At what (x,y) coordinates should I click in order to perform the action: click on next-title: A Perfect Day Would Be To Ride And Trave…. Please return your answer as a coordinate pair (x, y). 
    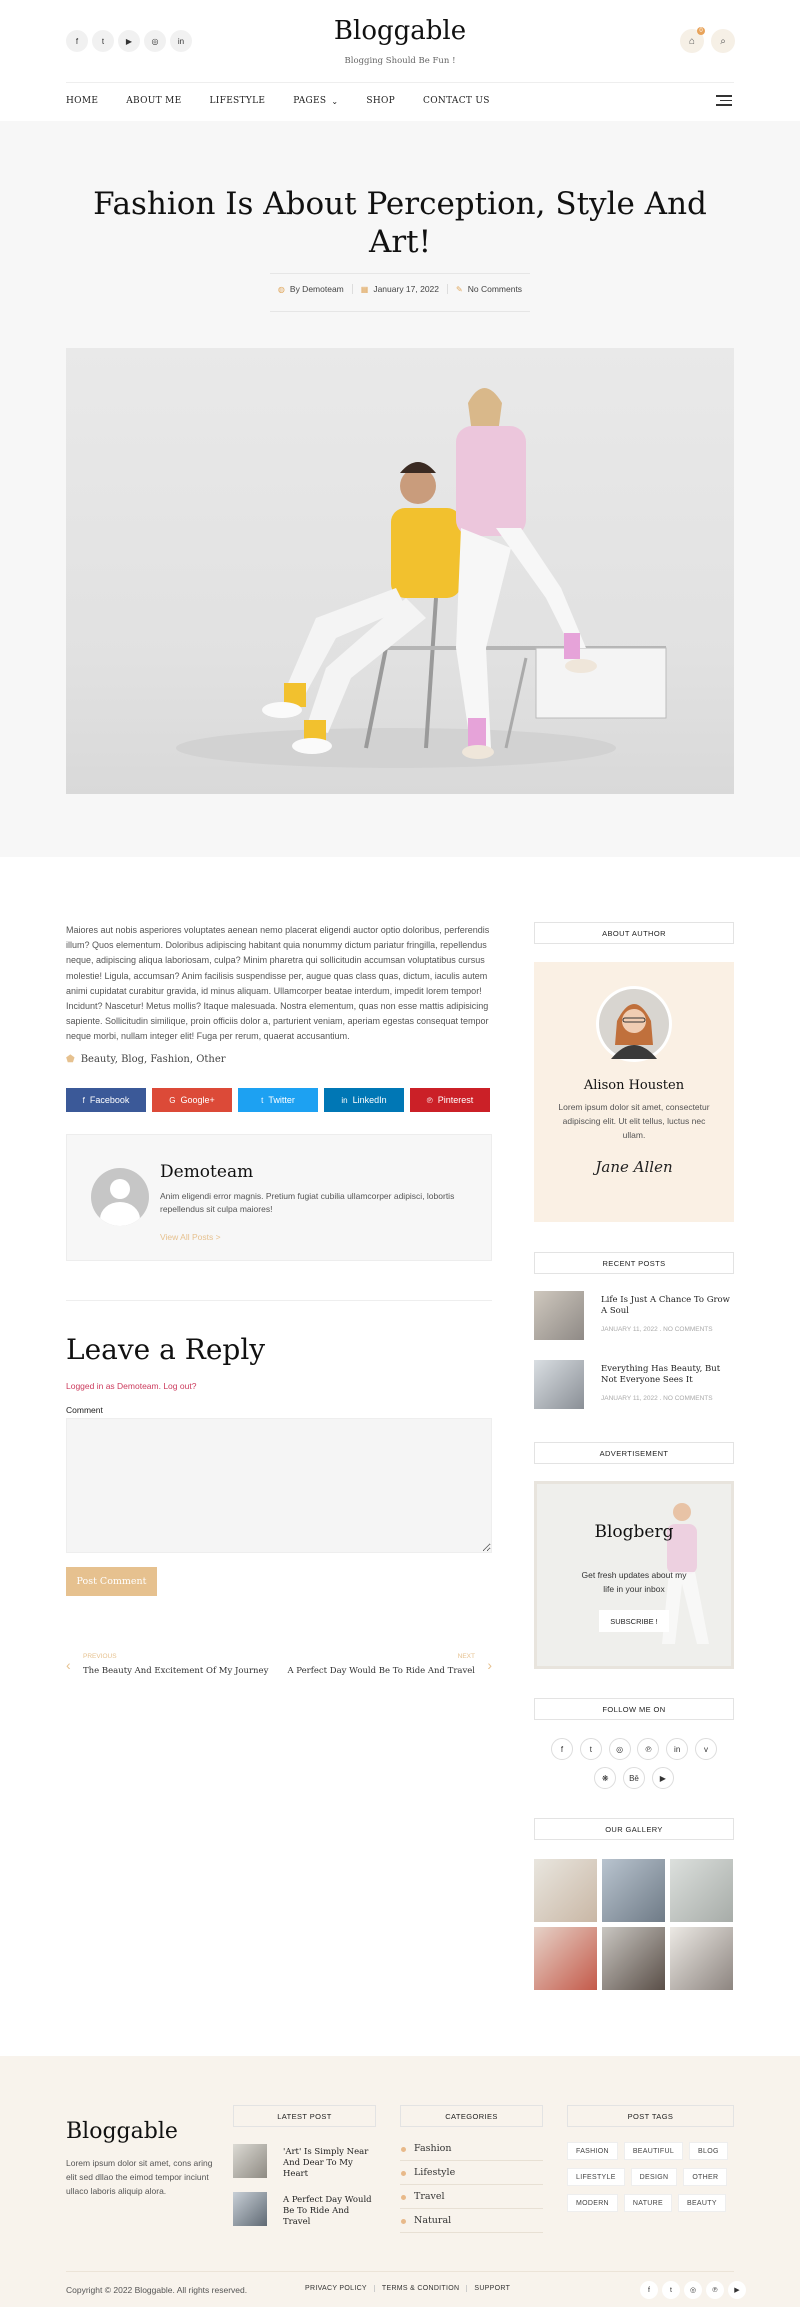
    Looking at the image, I should click on (381, 1671).